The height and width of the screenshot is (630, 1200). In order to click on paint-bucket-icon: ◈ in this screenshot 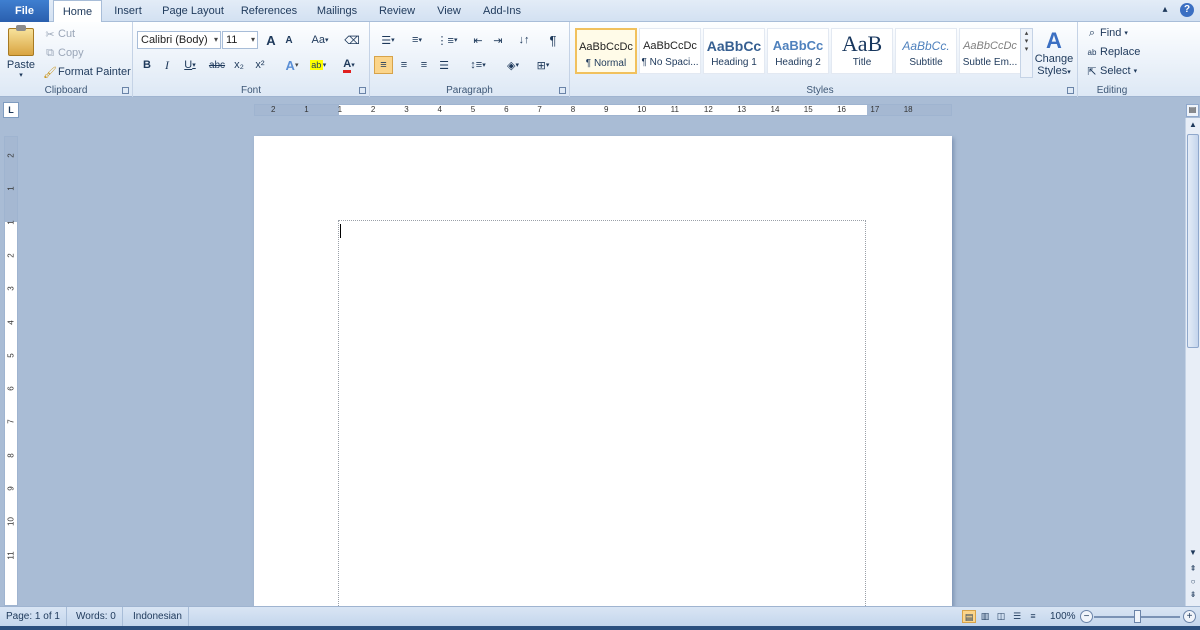, I will do `click(511, 65)`.